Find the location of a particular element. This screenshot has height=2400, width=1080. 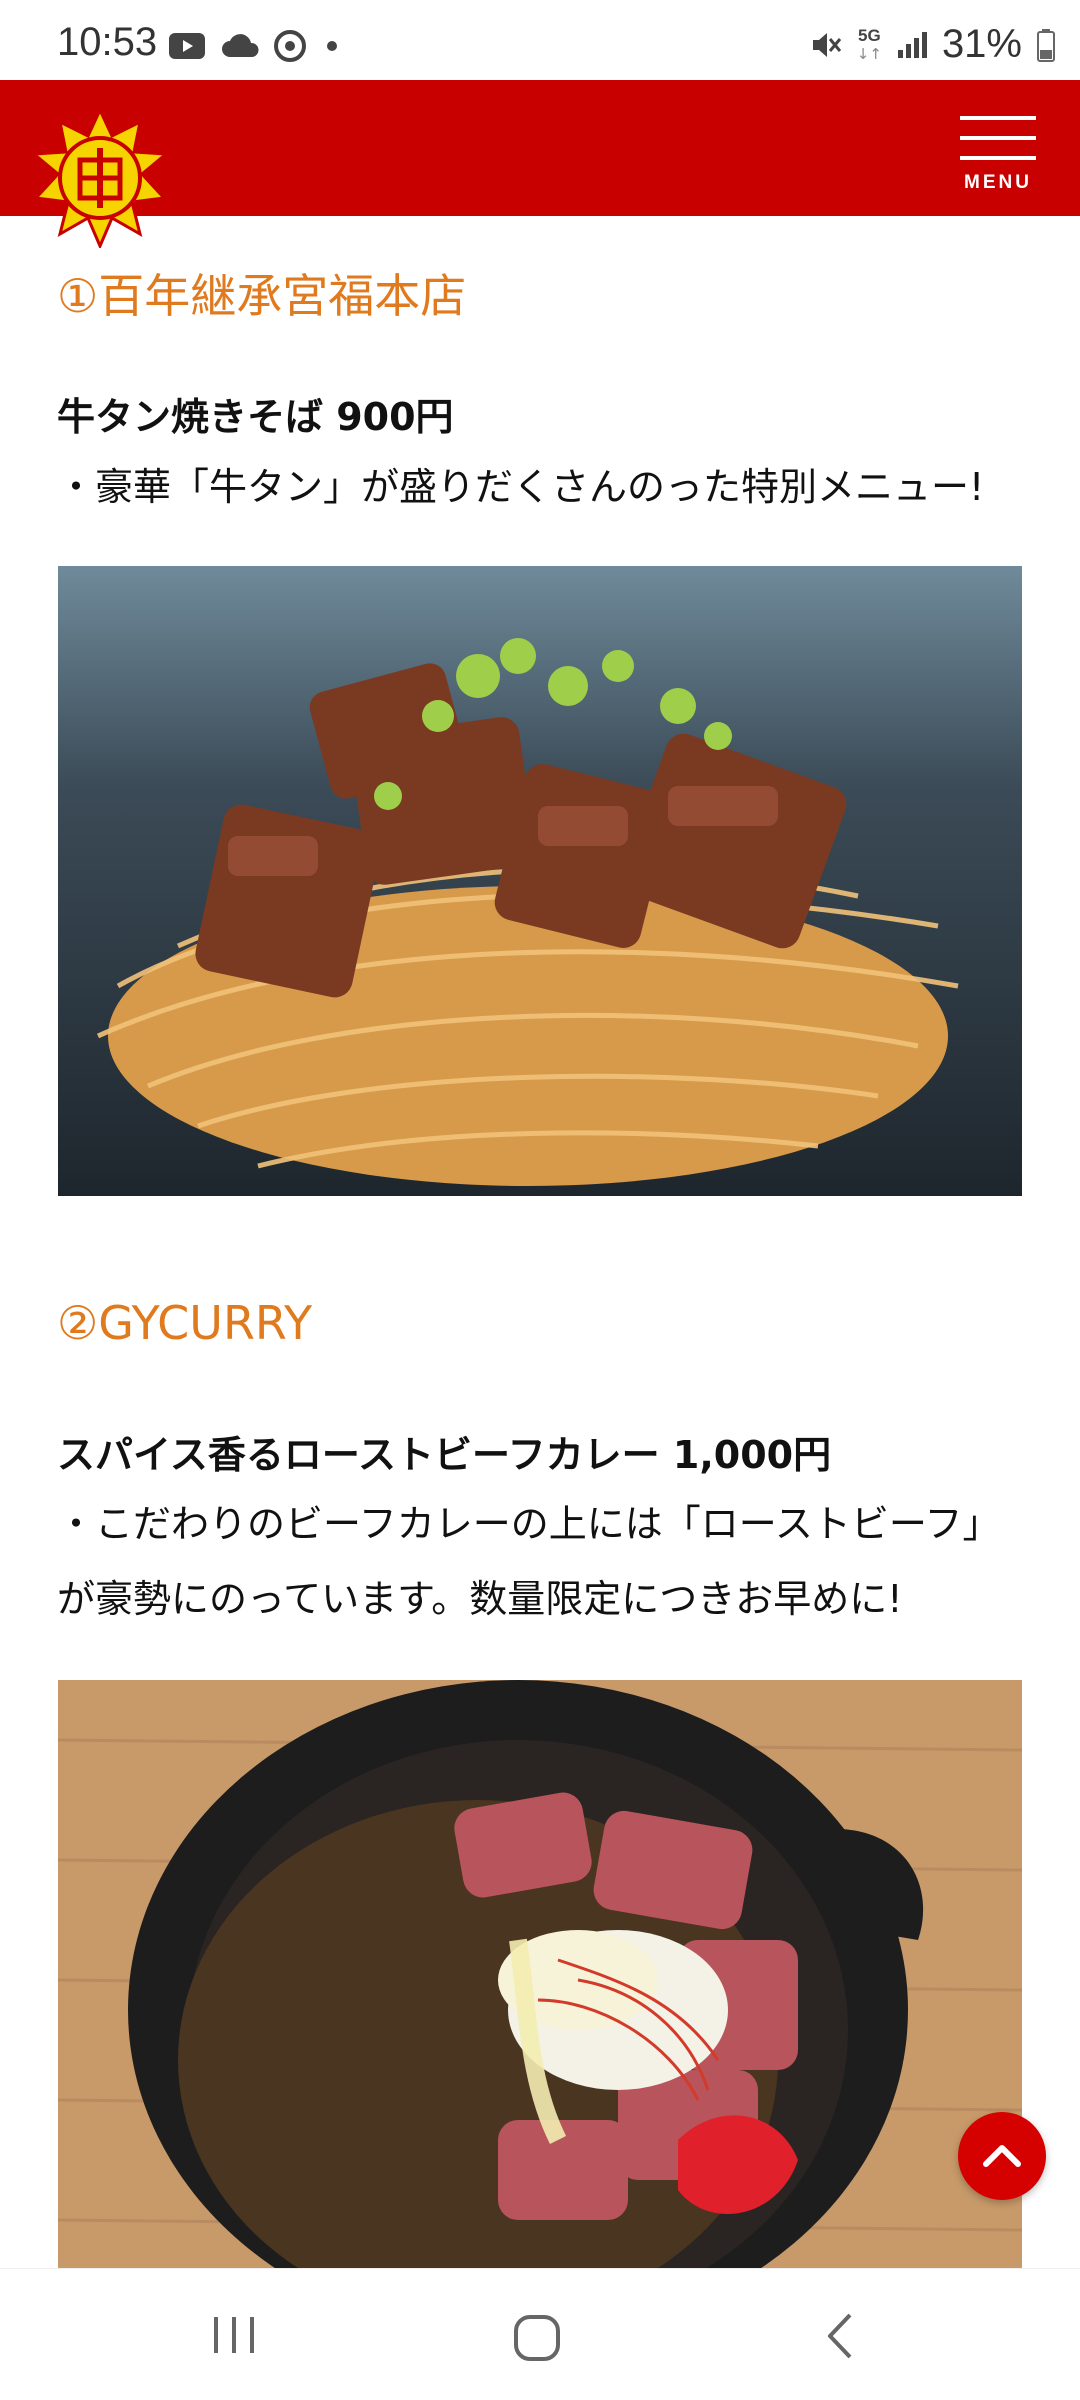

network-5g-icon: 5G ↓↑ is located at coordinates (869, 44).